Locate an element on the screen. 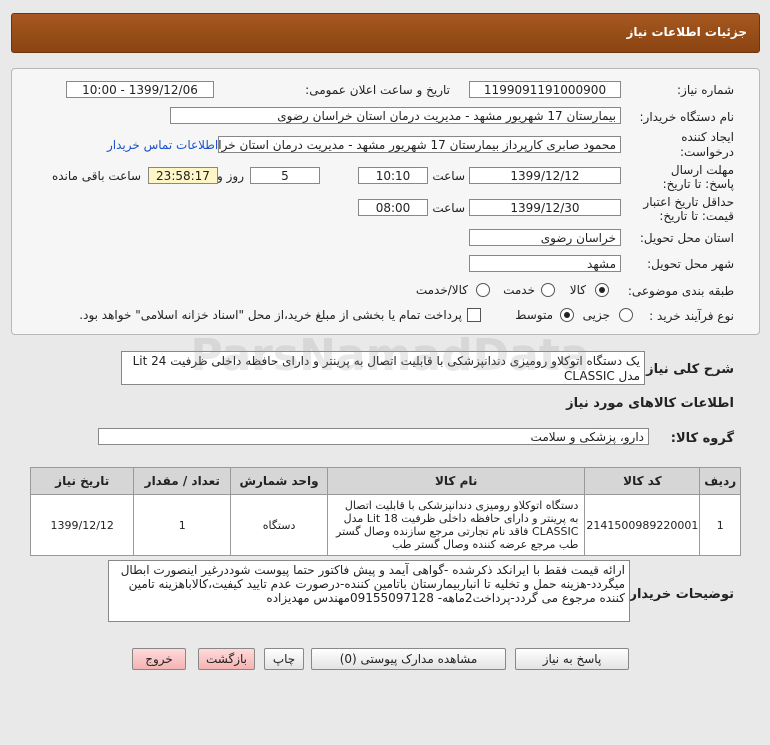 The image size is (770, 745). goods-group-label: گروه کالا: is located at coordinates (702, 438).